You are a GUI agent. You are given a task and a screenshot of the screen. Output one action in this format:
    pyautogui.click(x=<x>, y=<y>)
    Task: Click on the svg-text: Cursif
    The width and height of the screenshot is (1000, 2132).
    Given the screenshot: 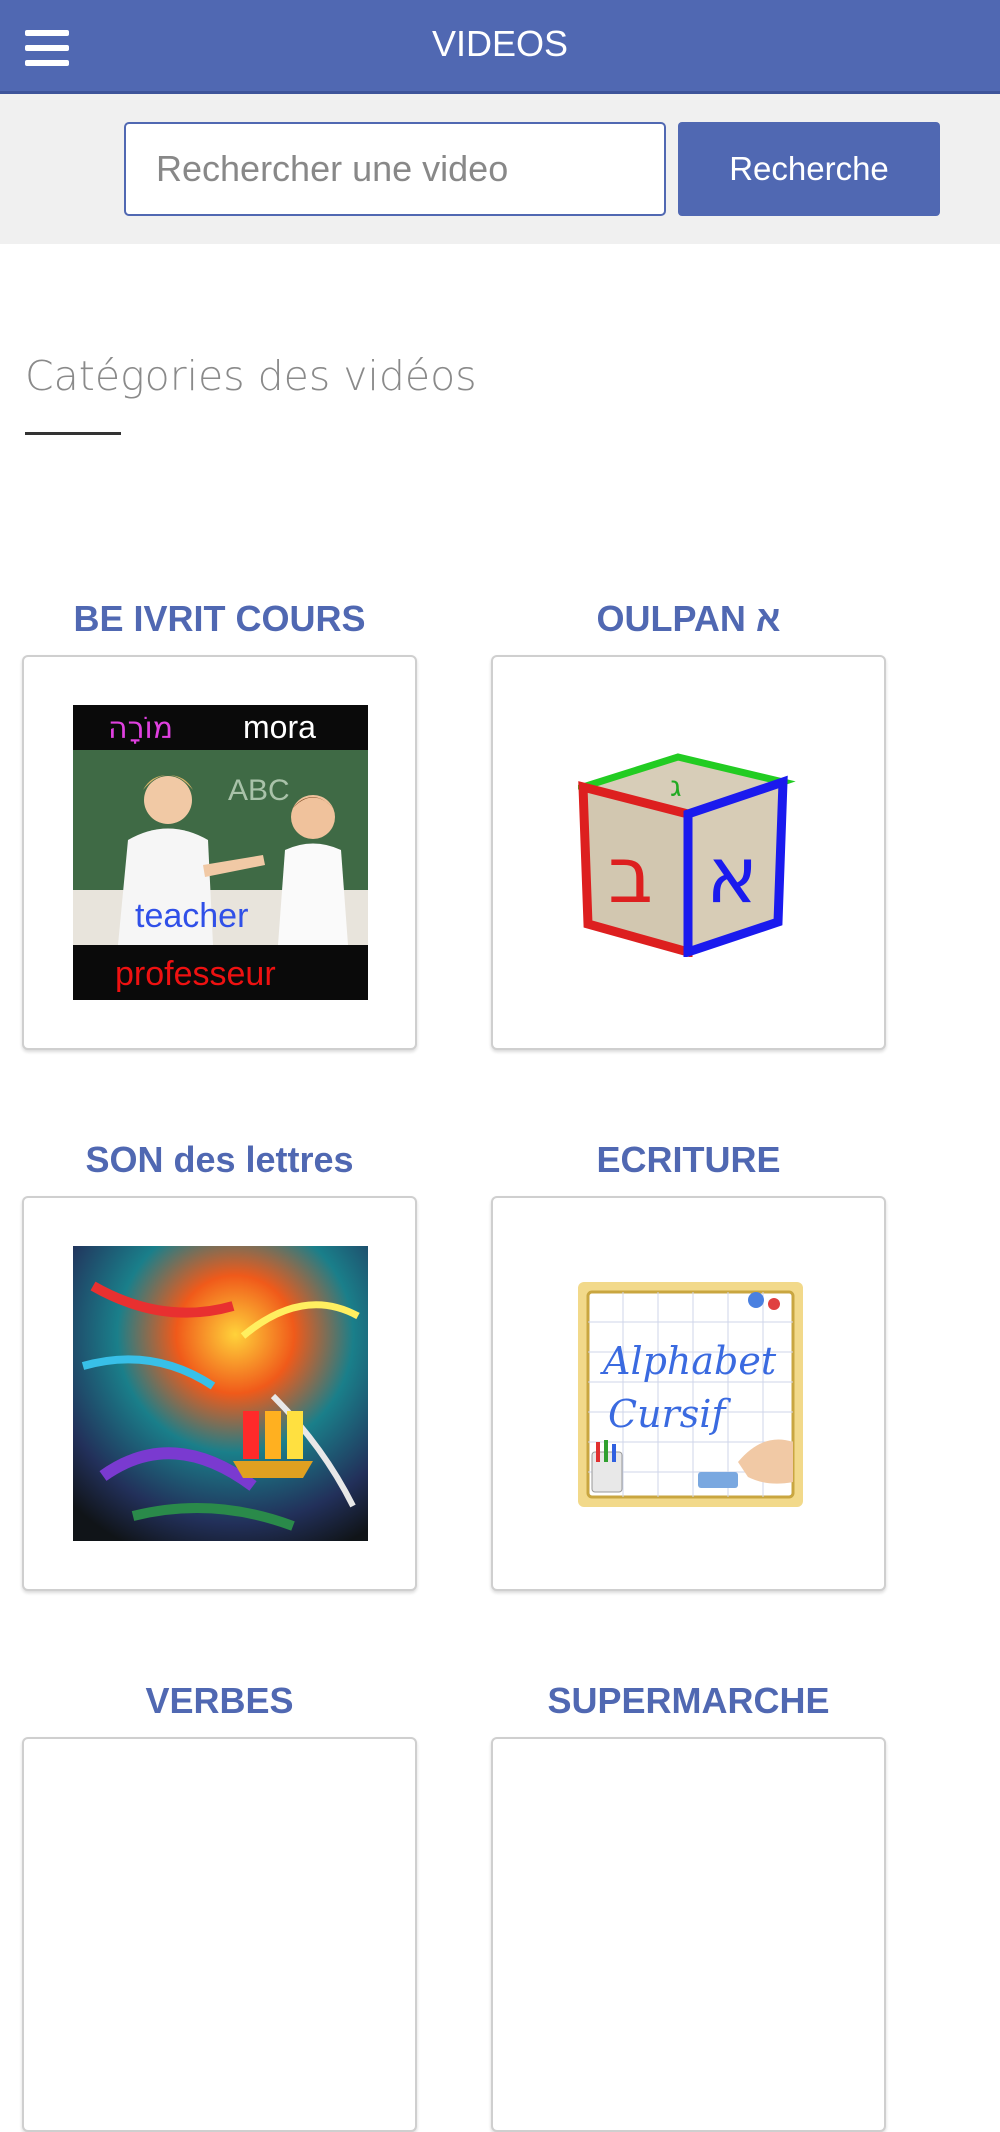 What is the action you would take?
    pyautogui.click(x=669, y=1414)
    